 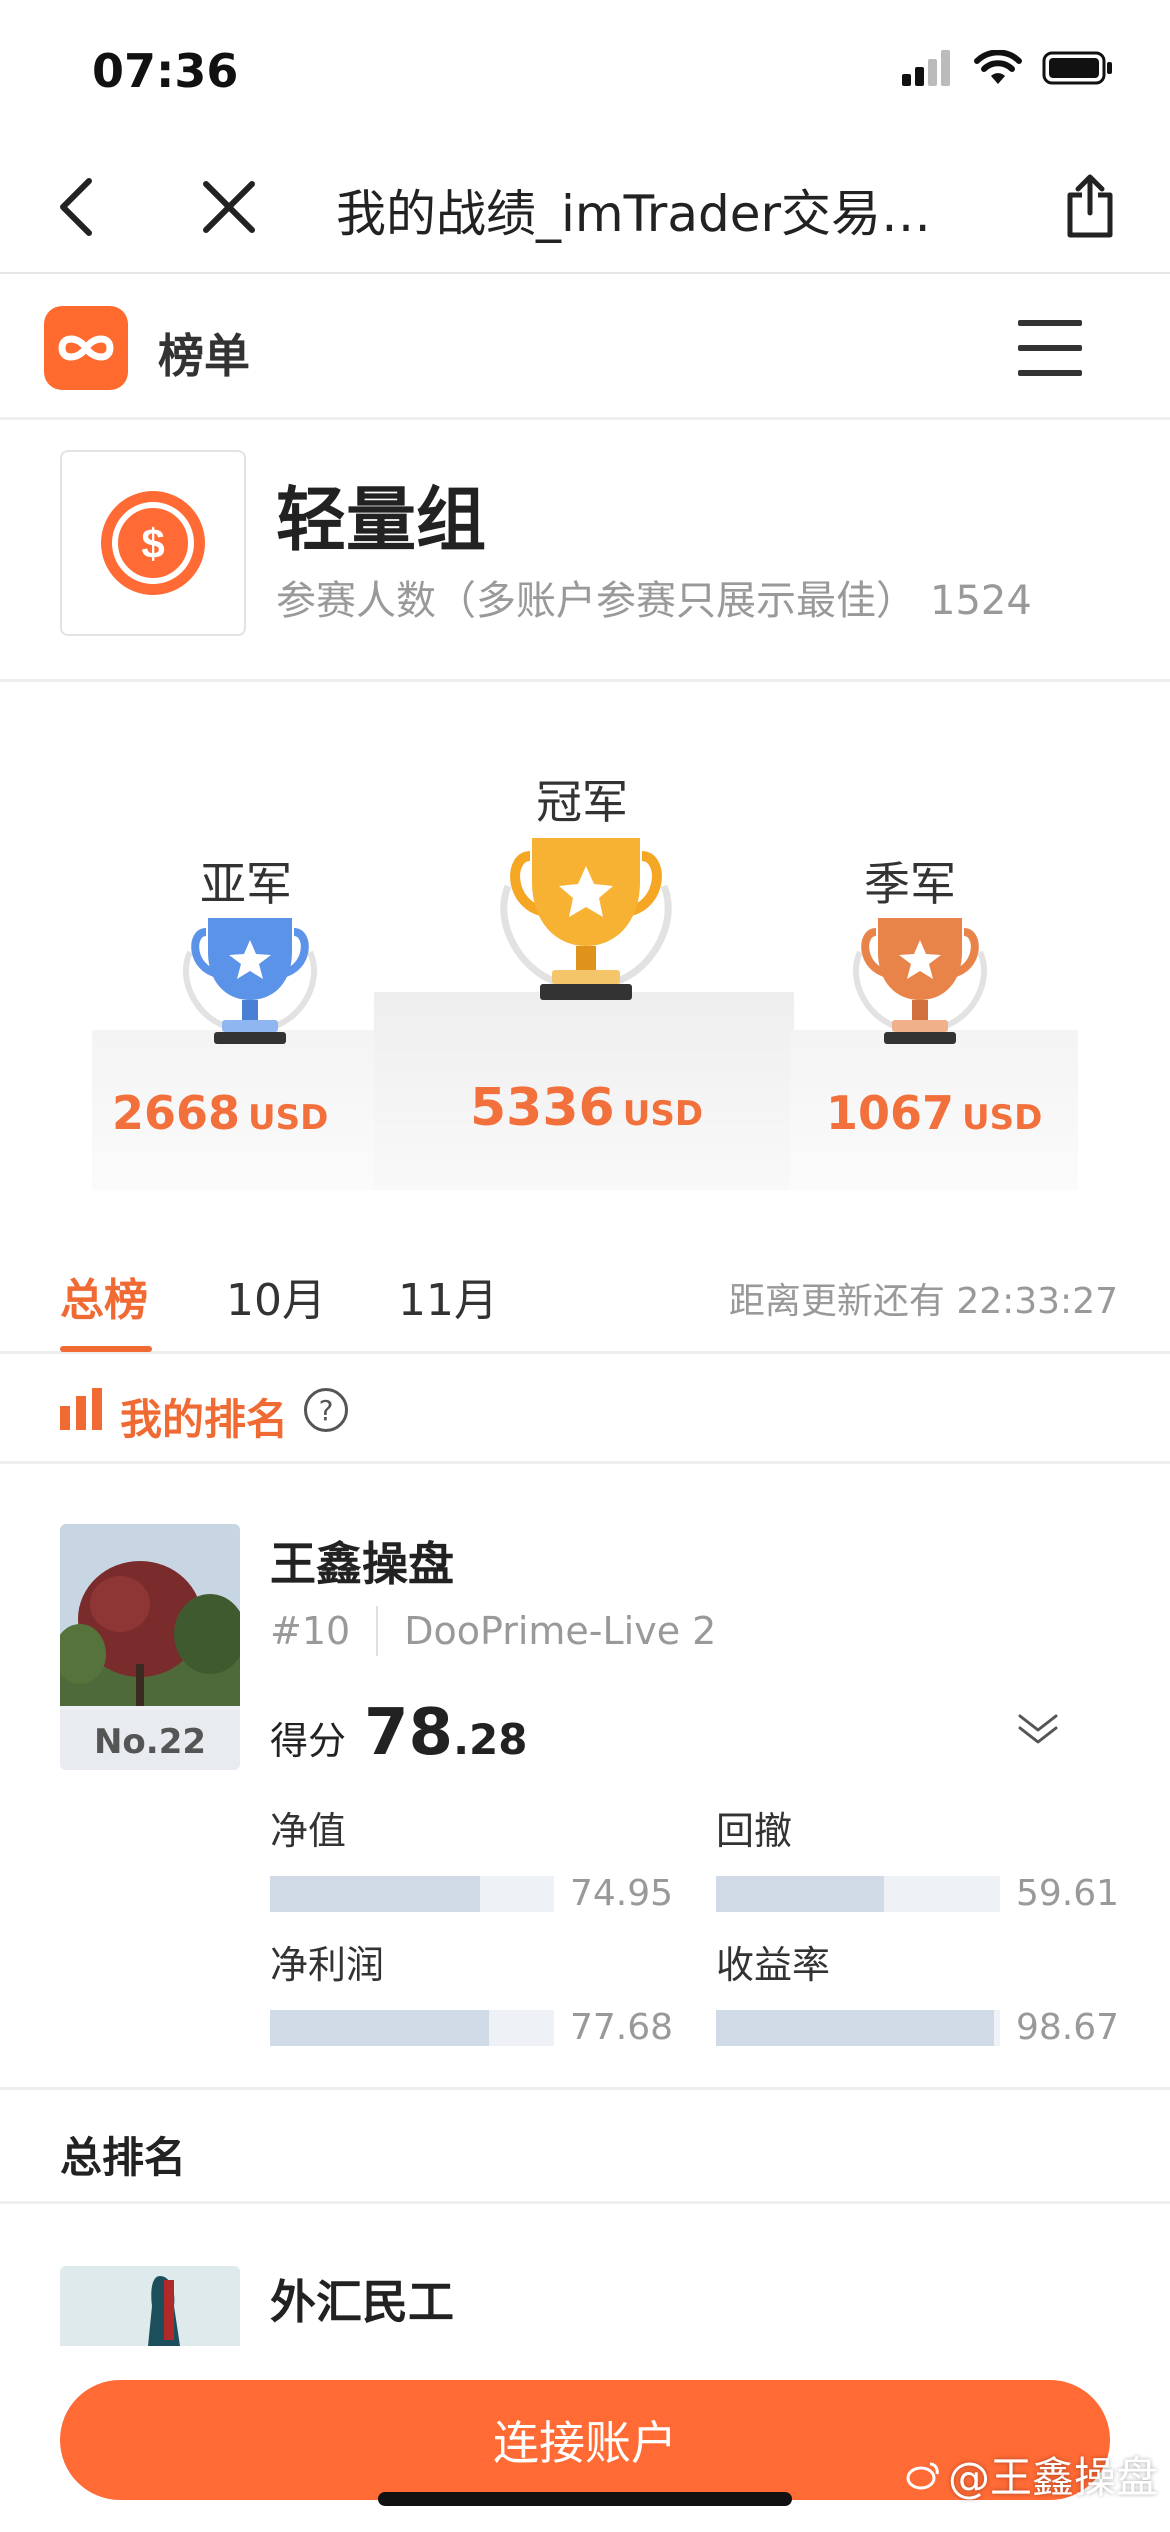 What do you see at coordinates (480, 1857) in the screenshot?
I see `metric-equity: 净值 74.95` at bounding box center [480, 1857].